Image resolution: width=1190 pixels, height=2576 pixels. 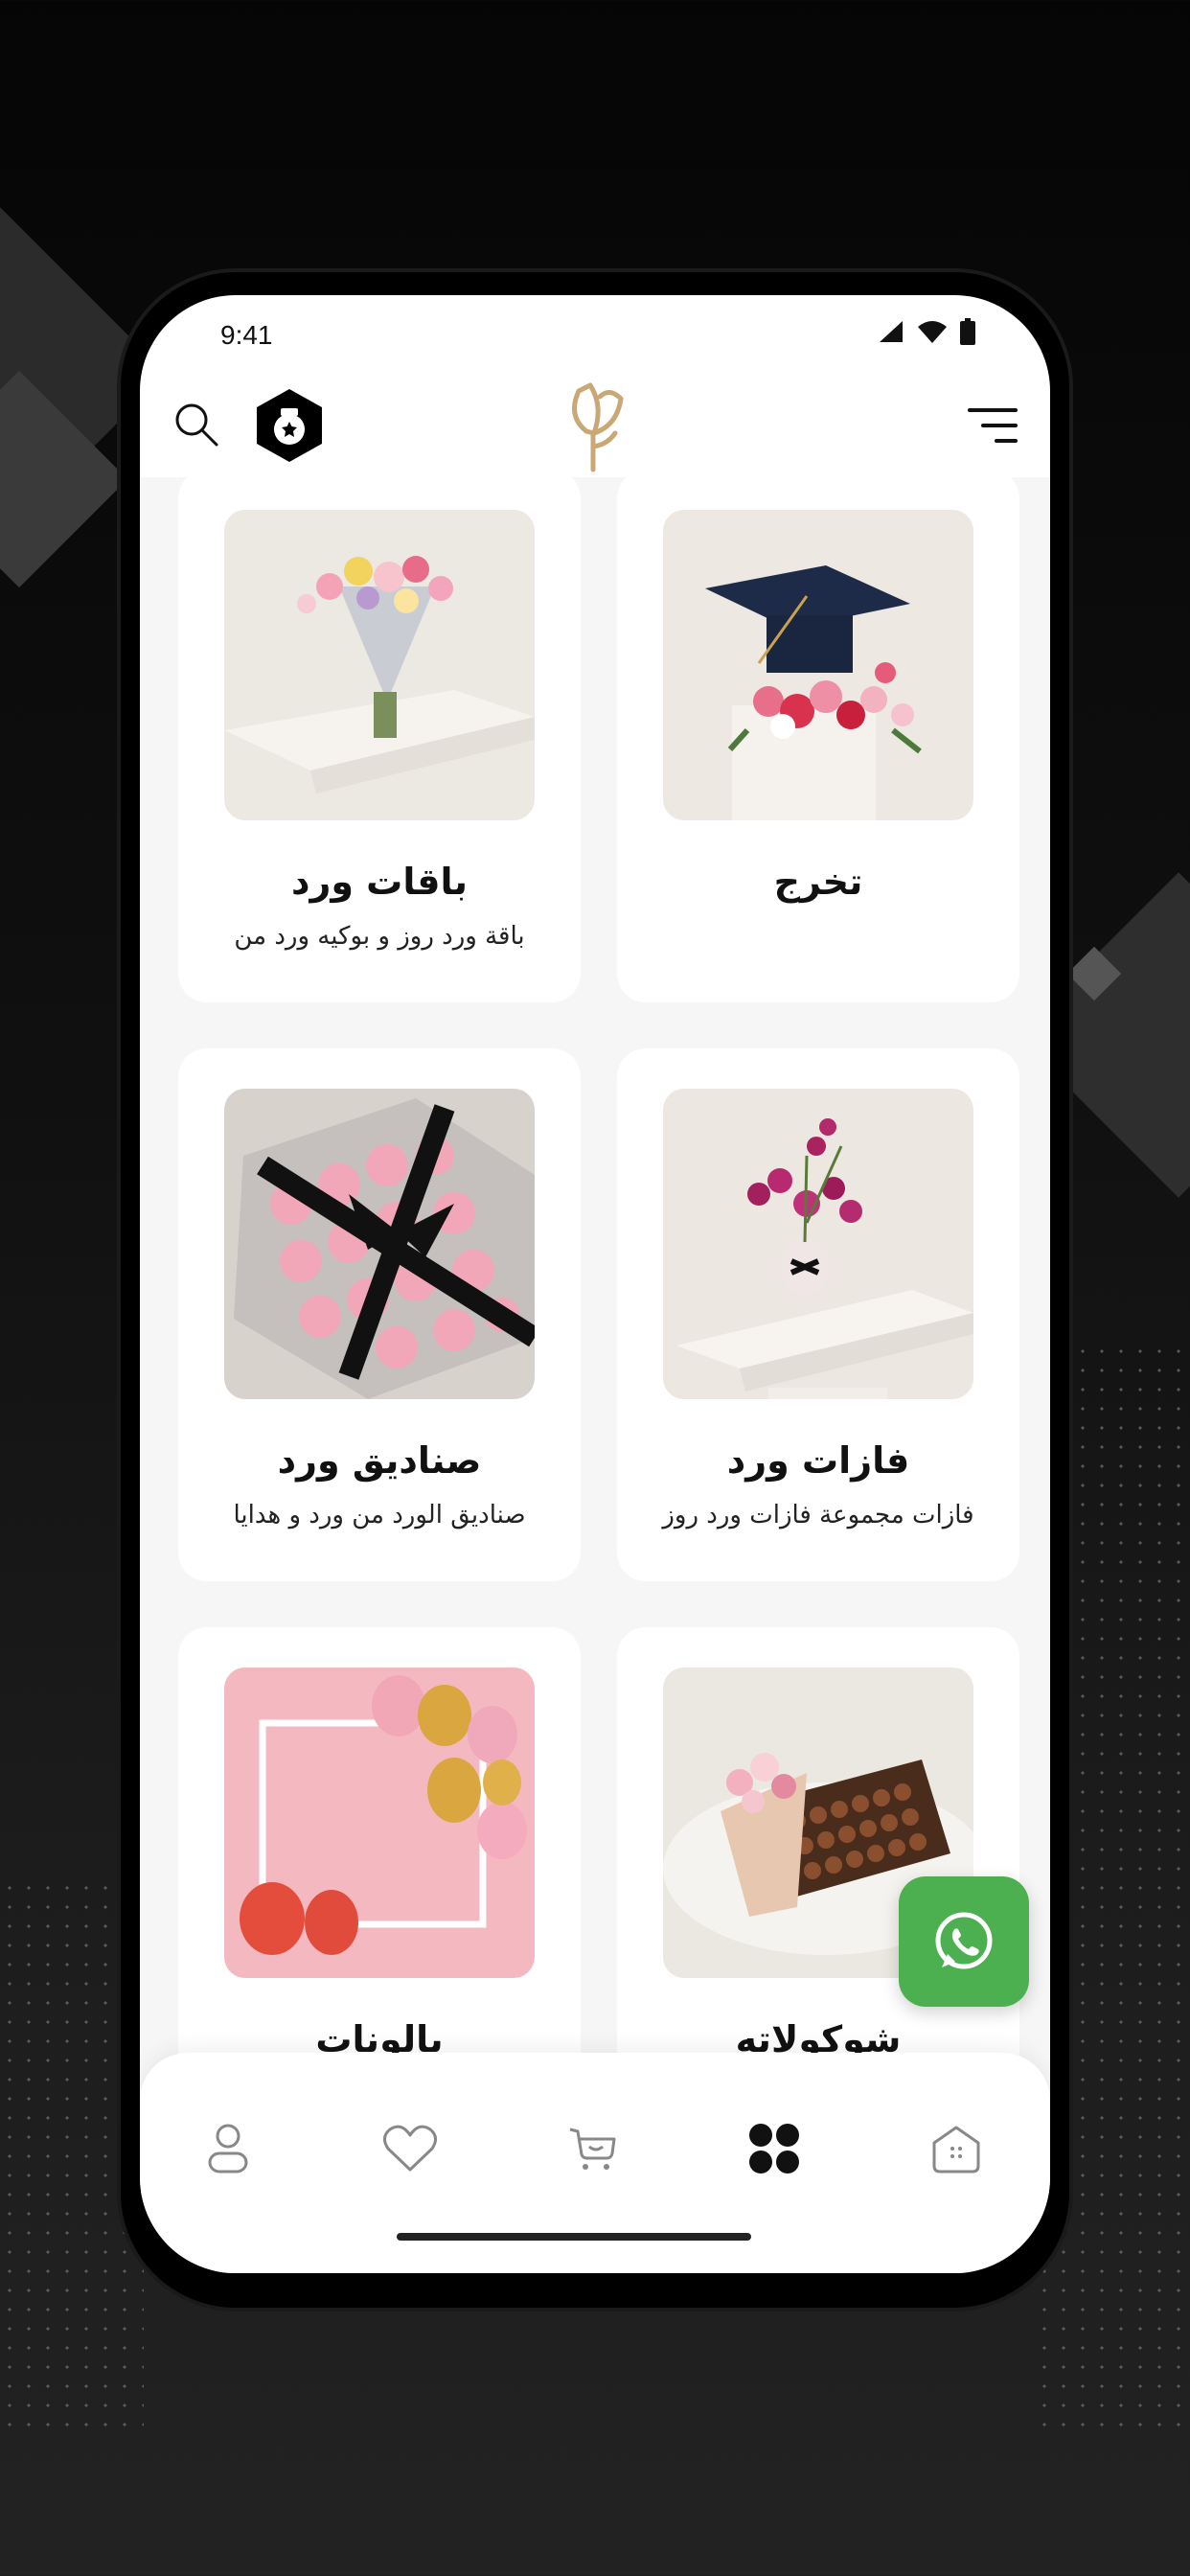 What do you see at coordinates (891, 331) in the screenshot?
I see `signal-icon` at bounding box center [891, 331].